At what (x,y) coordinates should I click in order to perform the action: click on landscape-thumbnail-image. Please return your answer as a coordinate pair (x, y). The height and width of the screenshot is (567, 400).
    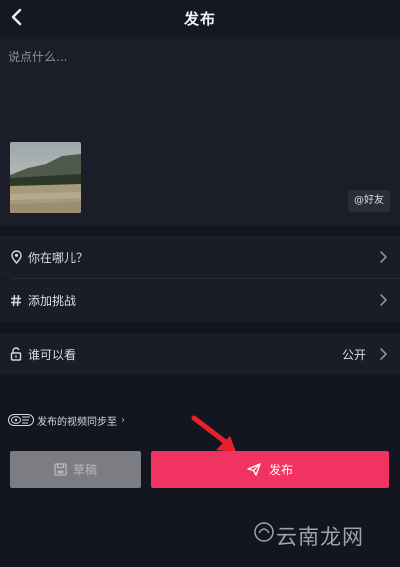
    Looking at the image, I should click on (45, 177).